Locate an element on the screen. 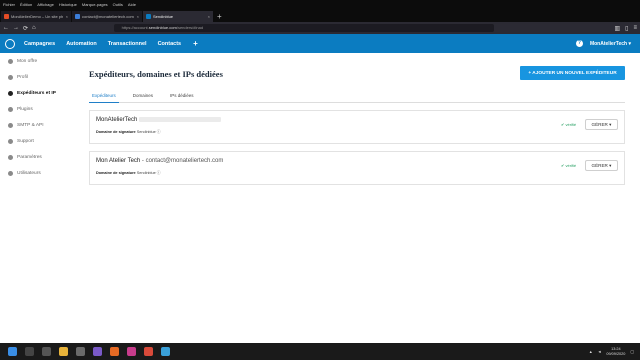 The image size is (640, 360). menu-tools: Outils is located at coordinates (118, 4).